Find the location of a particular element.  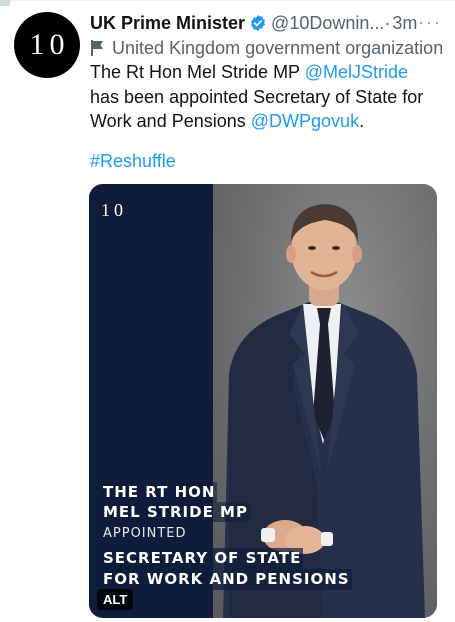

caption-line-2: MEL STRIDE MP is located at coordinates (176, 512).